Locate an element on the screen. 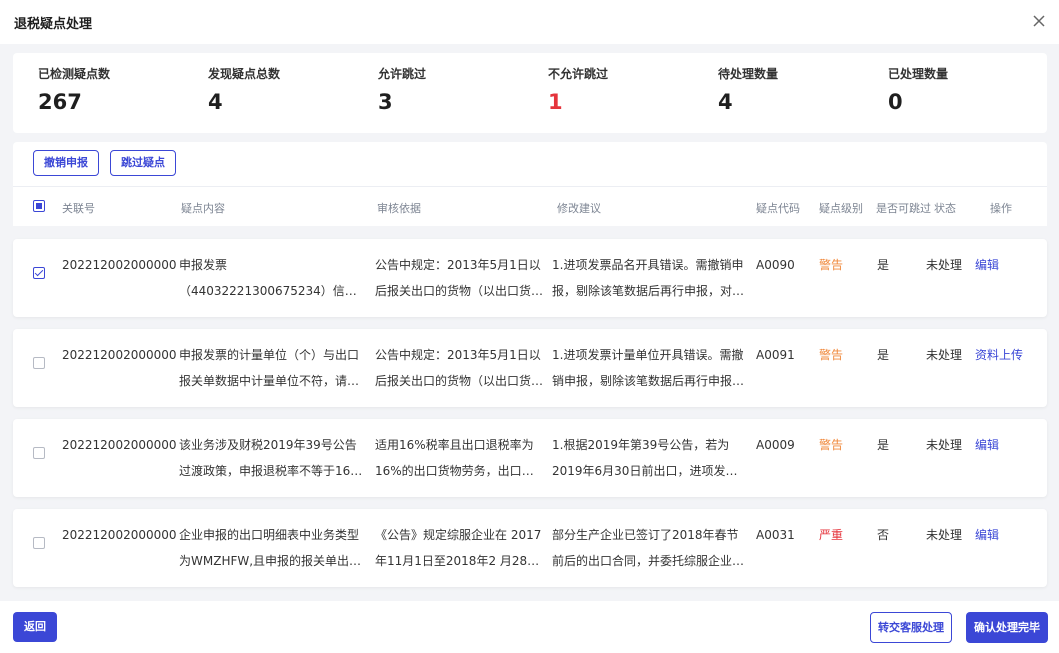 The height and width of the screenshot is (653, 1059). row-code: A0031 is located at coordinates (775, 535).